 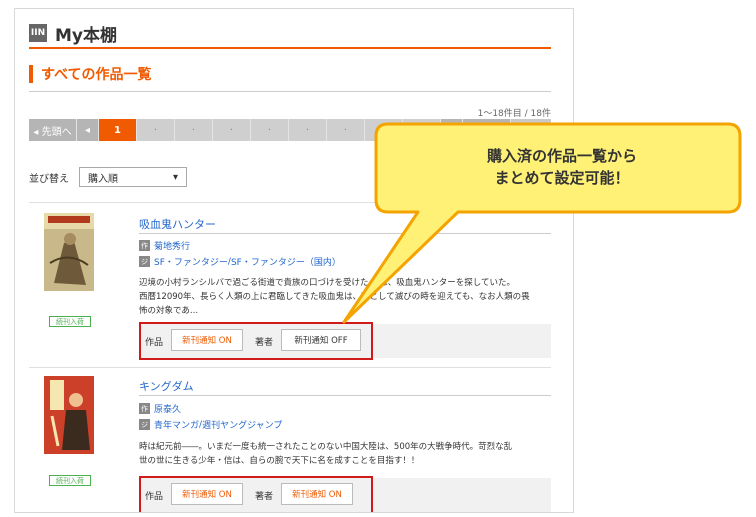 What do you see at coordinates (561, 156) in the screenshot?
I see `callout-line: 購入済の作品一覧から` at bounding box center [561, 156].